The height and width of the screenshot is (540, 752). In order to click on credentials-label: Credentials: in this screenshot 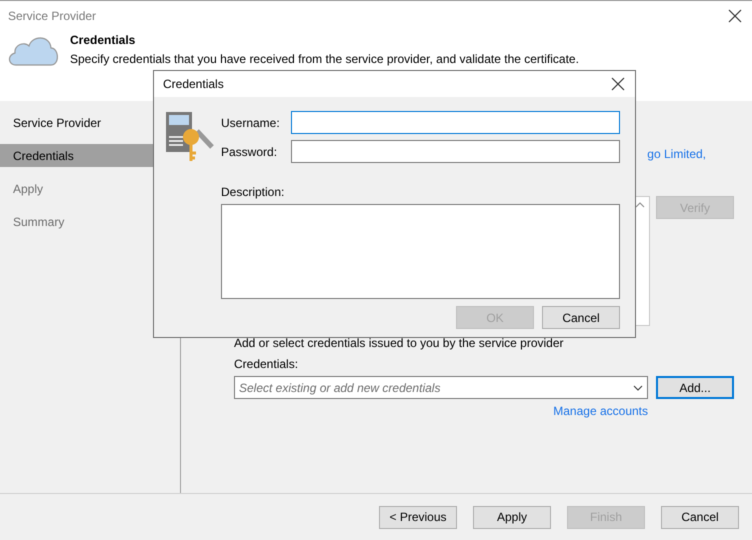, I will do `click(267, 364)`.